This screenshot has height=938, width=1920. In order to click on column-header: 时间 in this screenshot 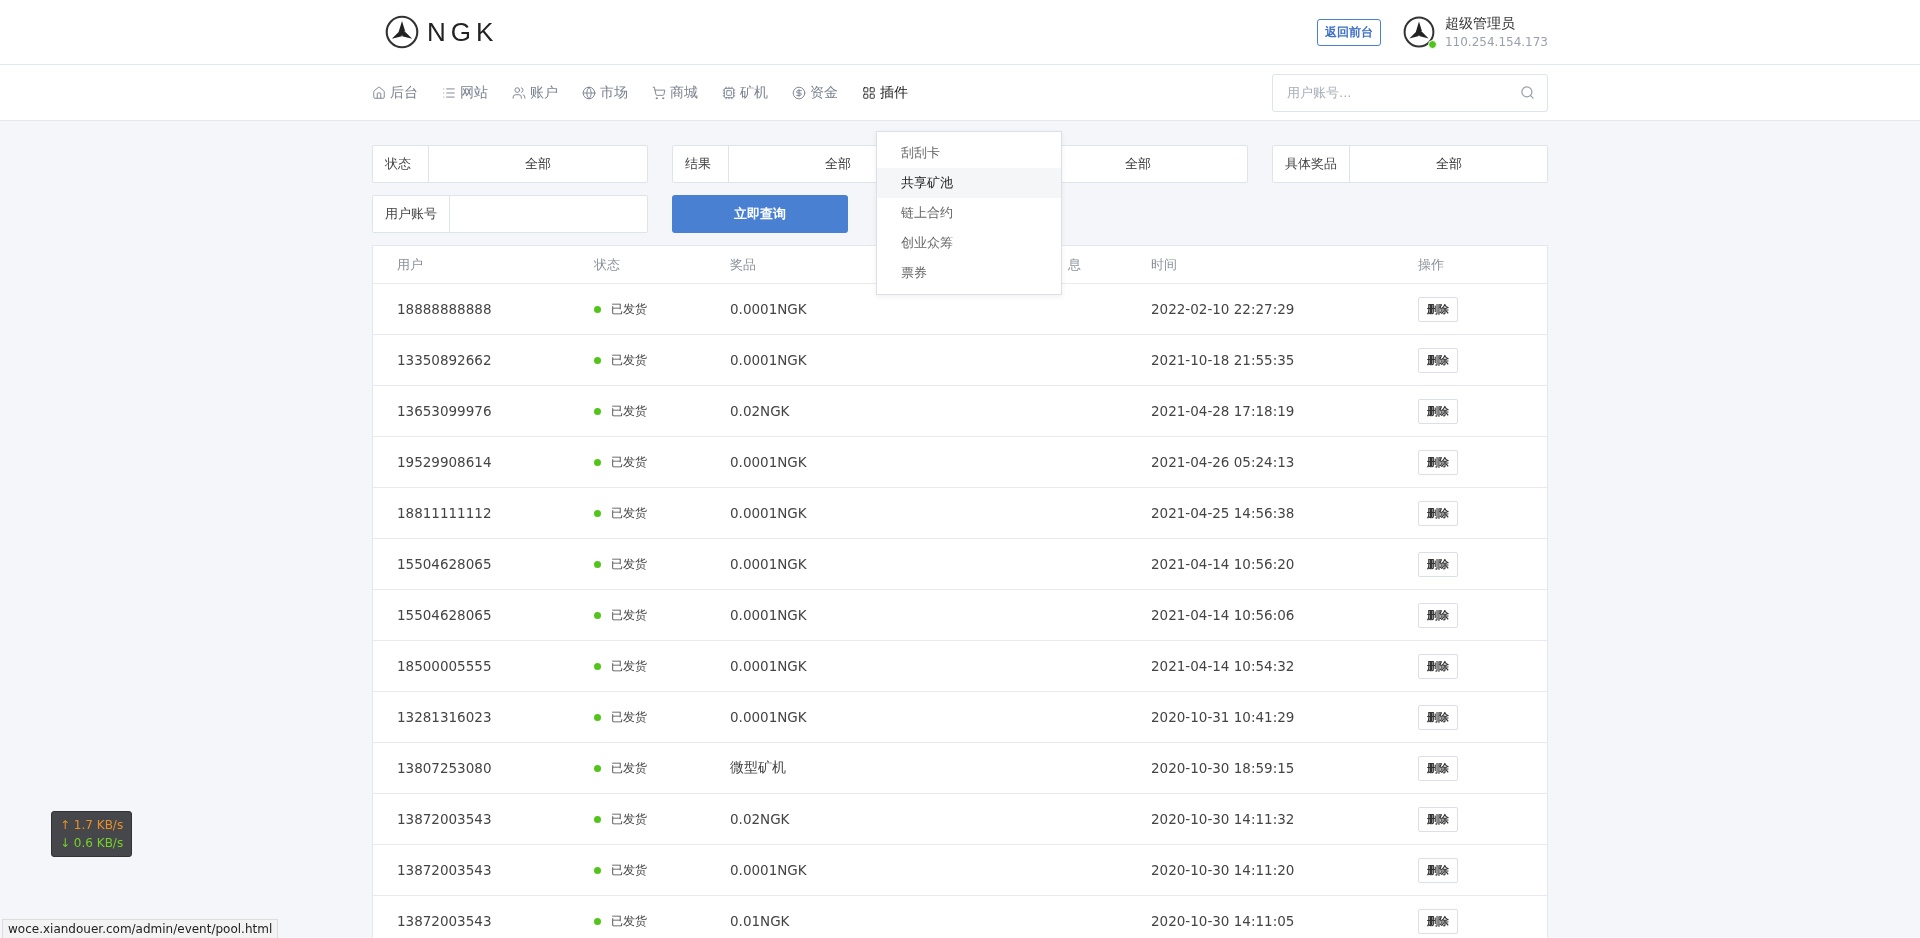, I will do `click(1164, 264)`.